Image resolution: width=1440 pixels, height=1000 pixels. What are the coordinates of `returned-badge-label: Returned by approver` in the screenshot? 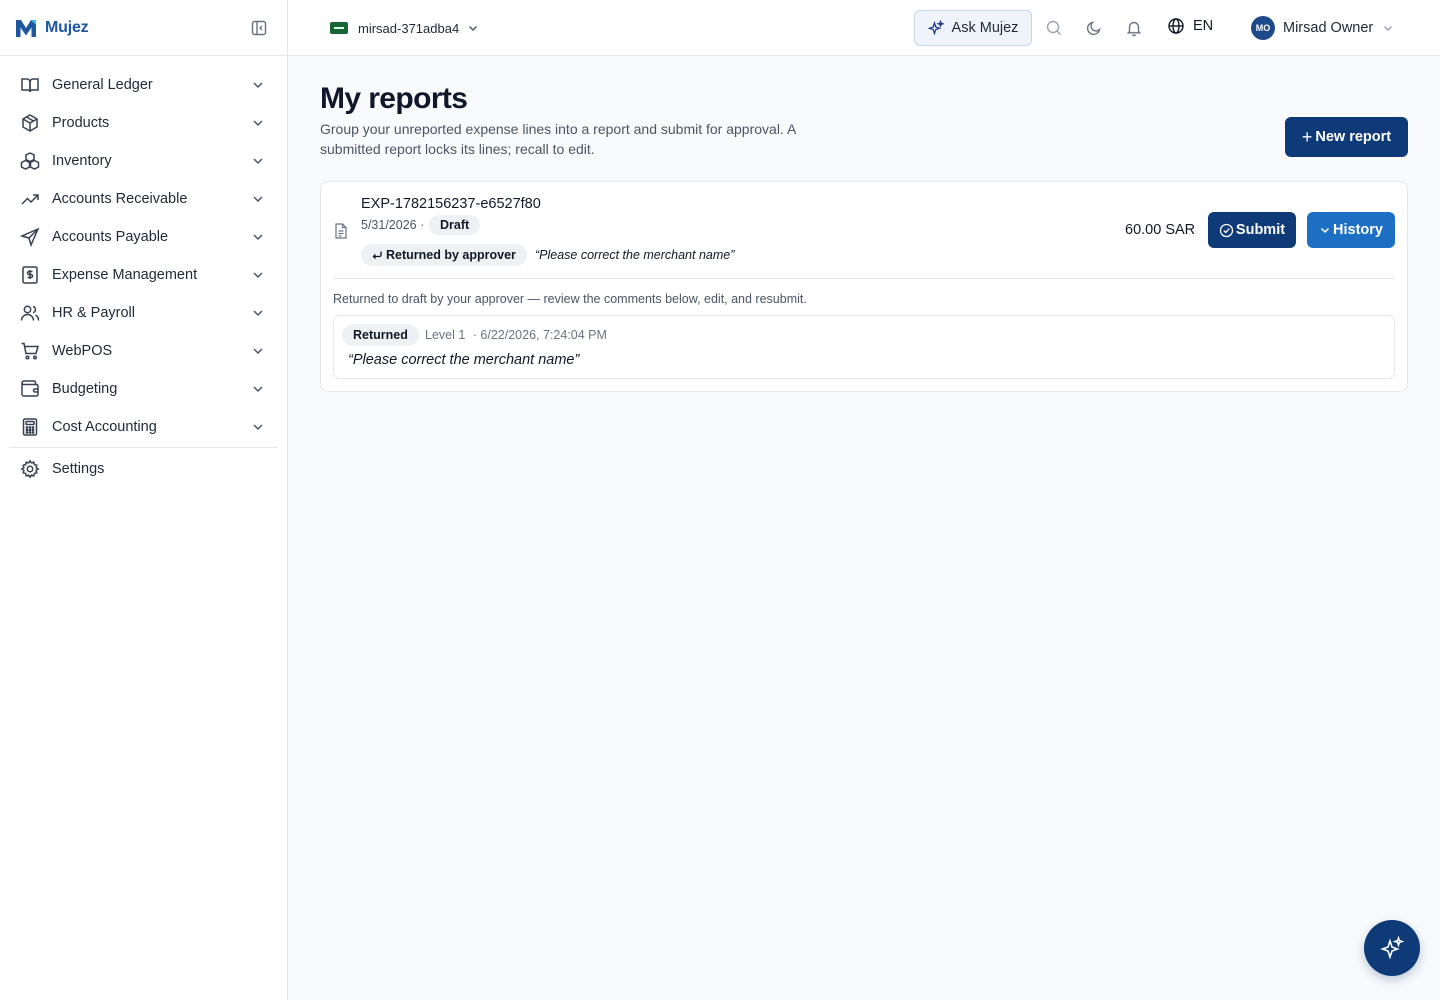 It's located at (451, 255).